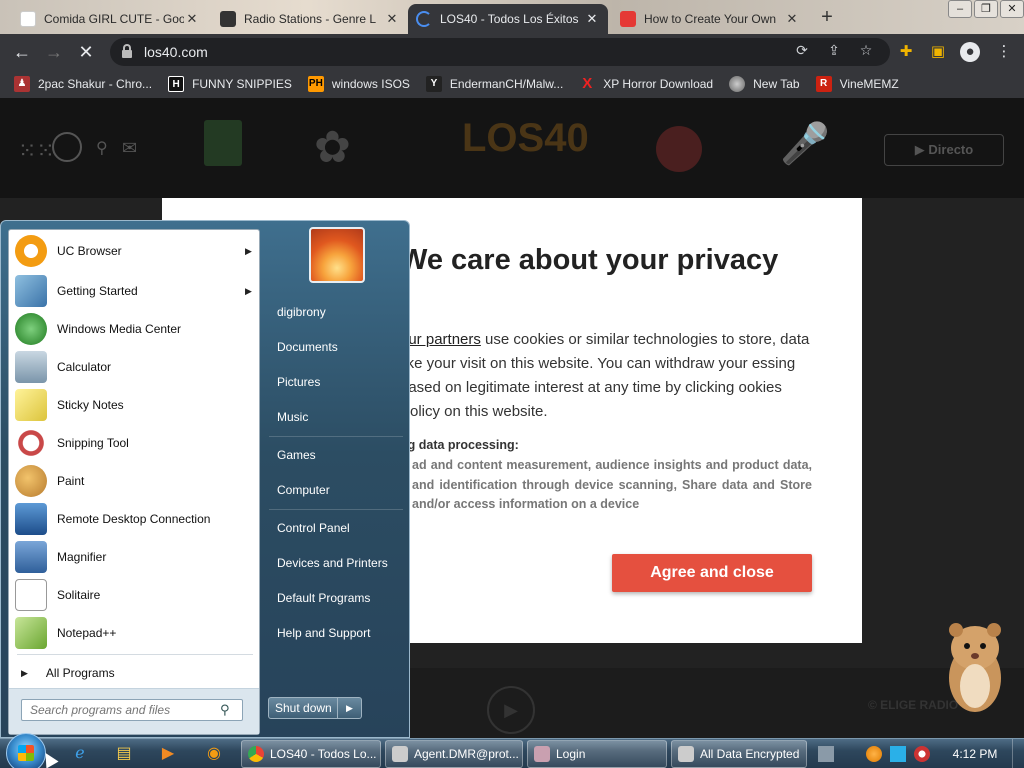 This screenshot has width=1024, height=768. Describe the element at coordinates (764, 84) in the screenshot. I see `bookmark-item: New Tab` at that location.